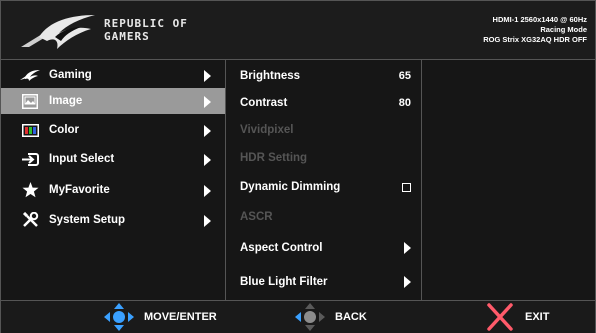 This screenshot has width=596, height=333. Describe the element at coordinates (113, 130) in the screenshot. I see `menu-item-color: Color` at that location.